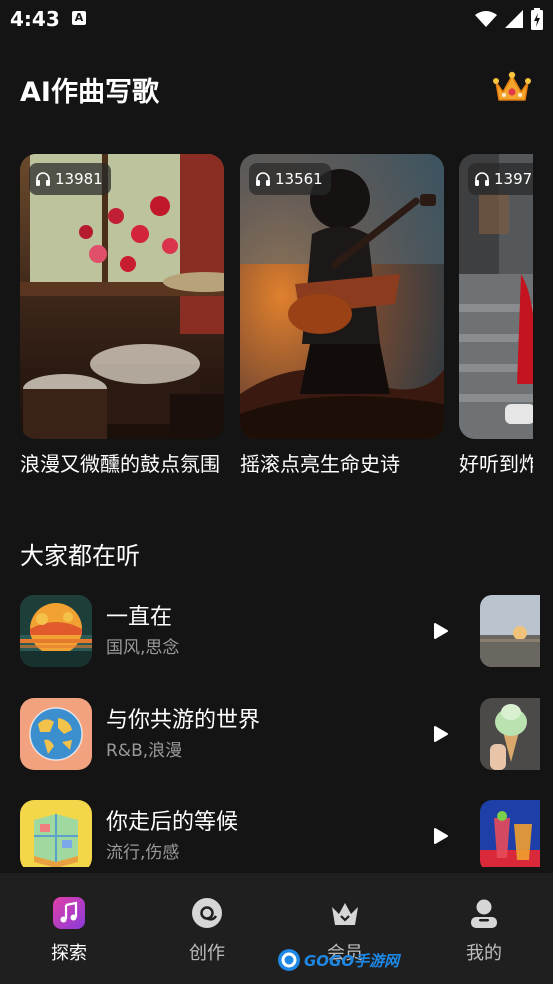  Describe the element at coordinates (496, 464) in the screenshot. I see `featured-card-title: 好听到炸` at that location.